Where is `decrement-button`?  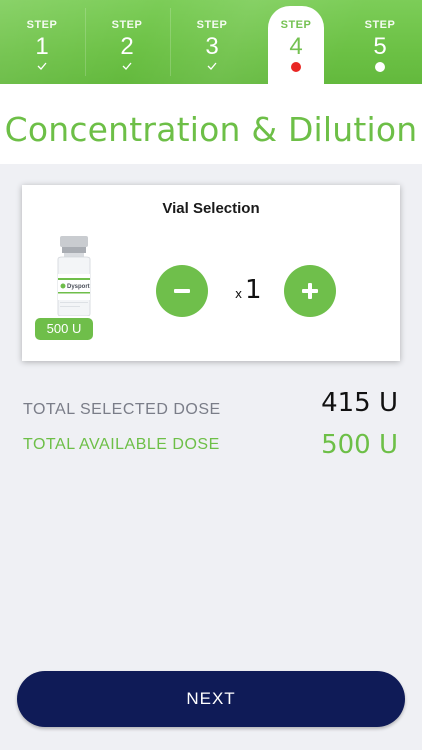 decrement-button is located at coordinates (182, 291).